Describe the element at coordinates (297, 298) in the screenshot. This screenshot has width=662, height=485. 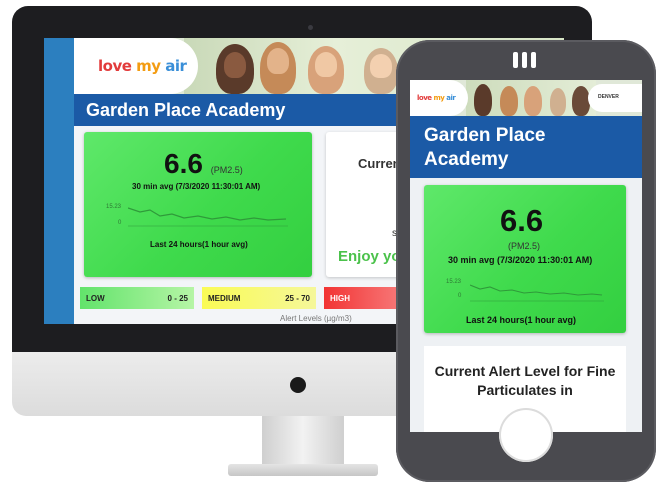
I see `legend-range: 25 - 70` at that location.